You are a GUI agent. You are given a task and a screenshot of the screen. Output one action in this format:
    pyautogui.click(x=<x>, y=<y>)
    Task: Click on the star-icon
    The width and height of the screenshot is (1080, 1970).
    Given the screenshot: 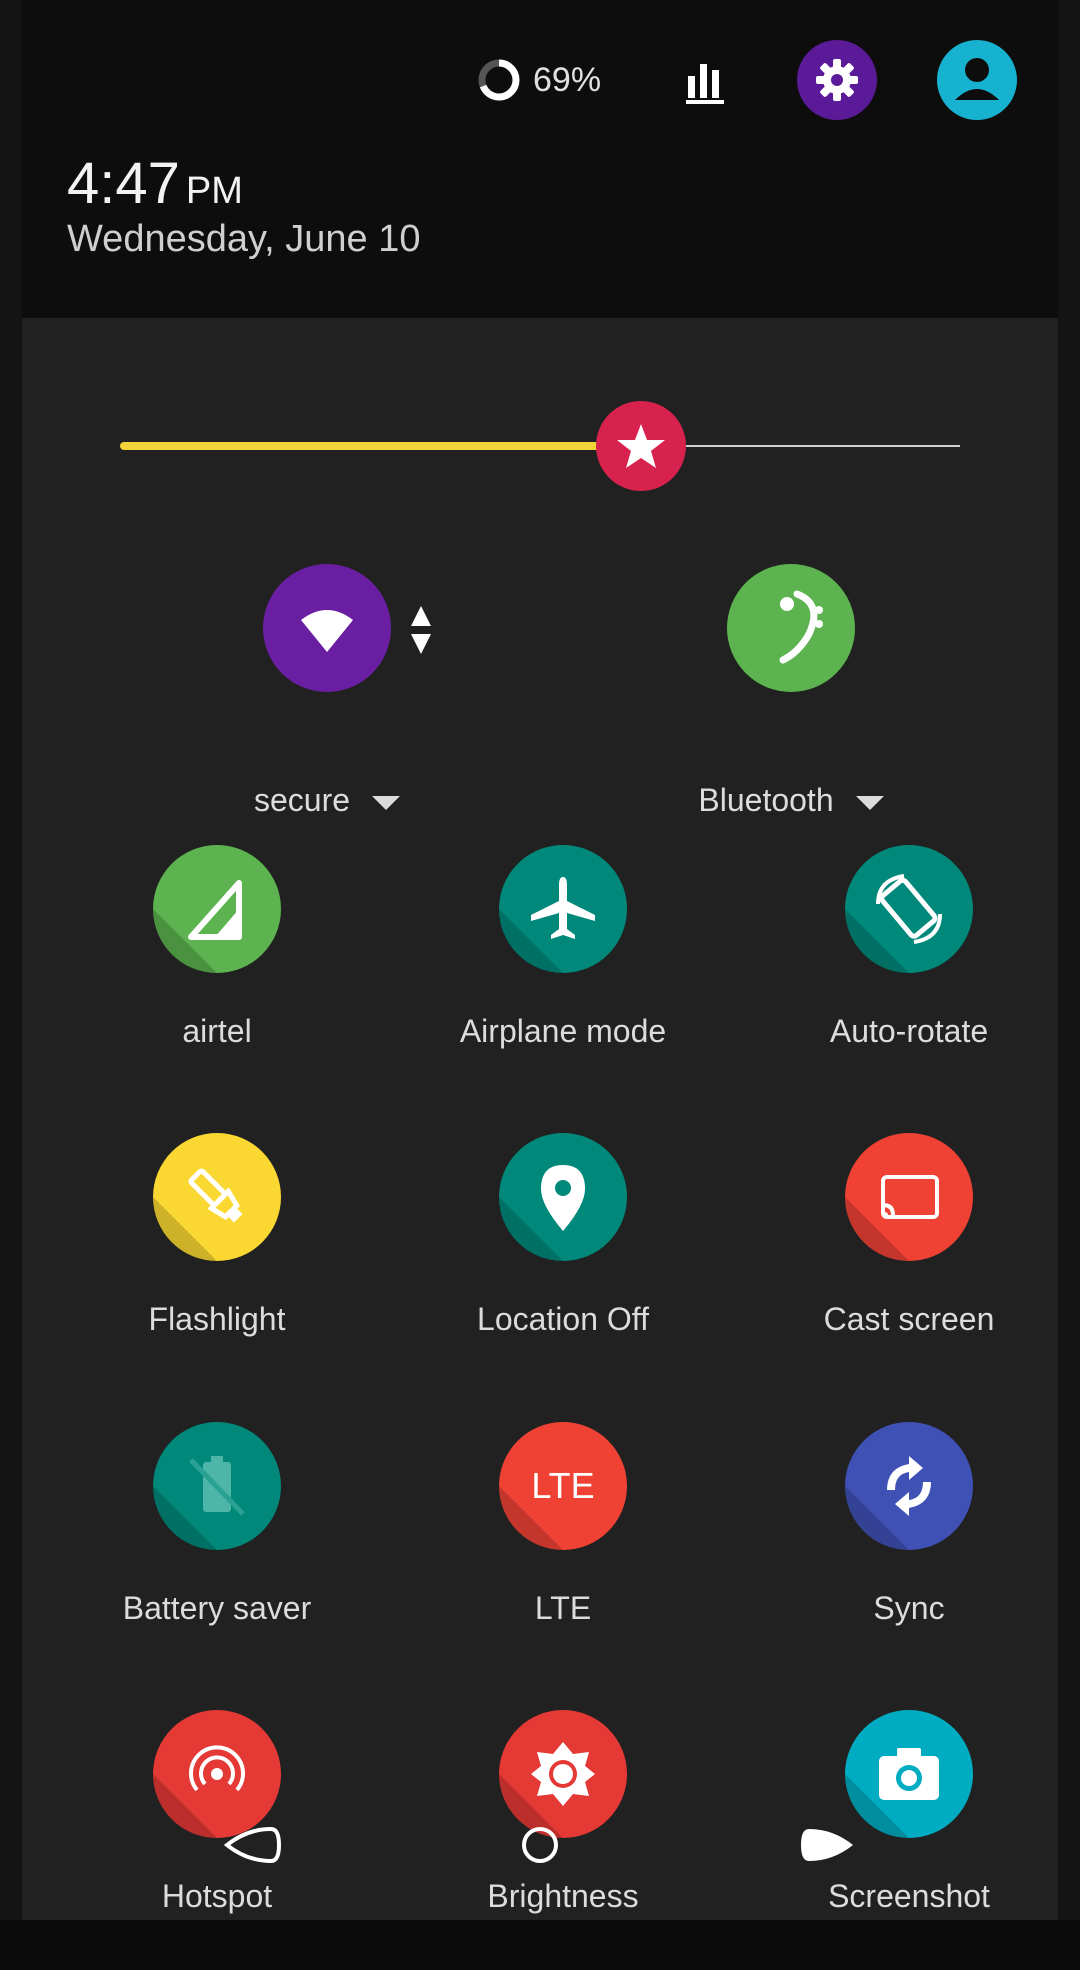 What is the action you would take?
    pyautogui.click(x=641, y=446)
    